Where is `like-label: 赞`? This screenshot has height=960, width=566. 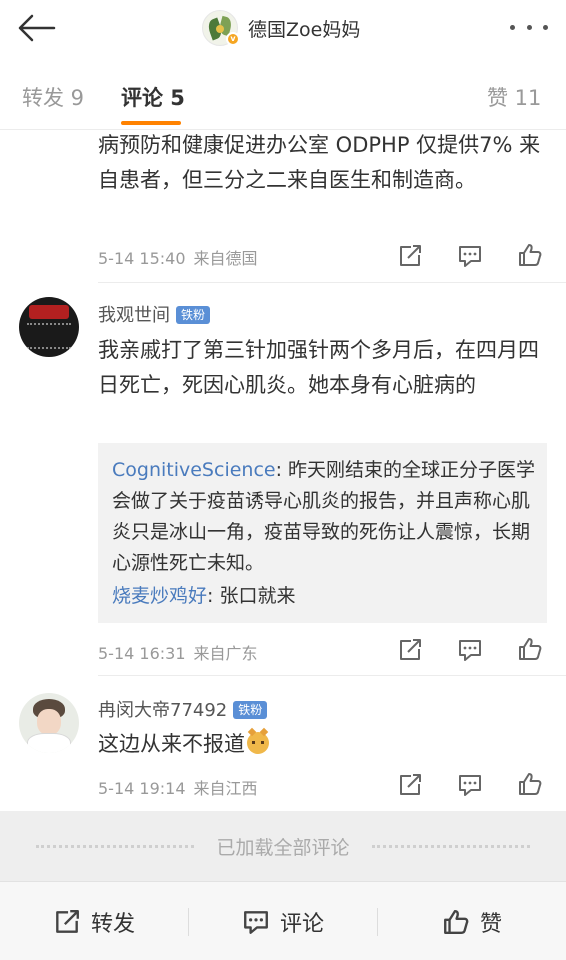
like-label: 赞 is located at coordinates (490, 924).